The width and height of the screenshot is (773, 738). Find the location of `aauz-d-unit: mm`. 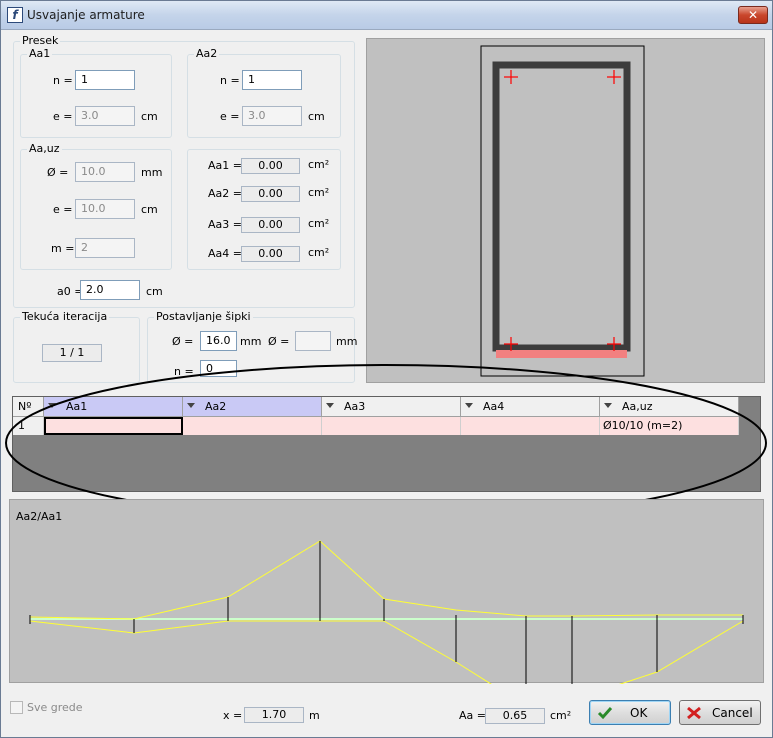

aauz-d-unit: mm is located at coordinates (152, 172).